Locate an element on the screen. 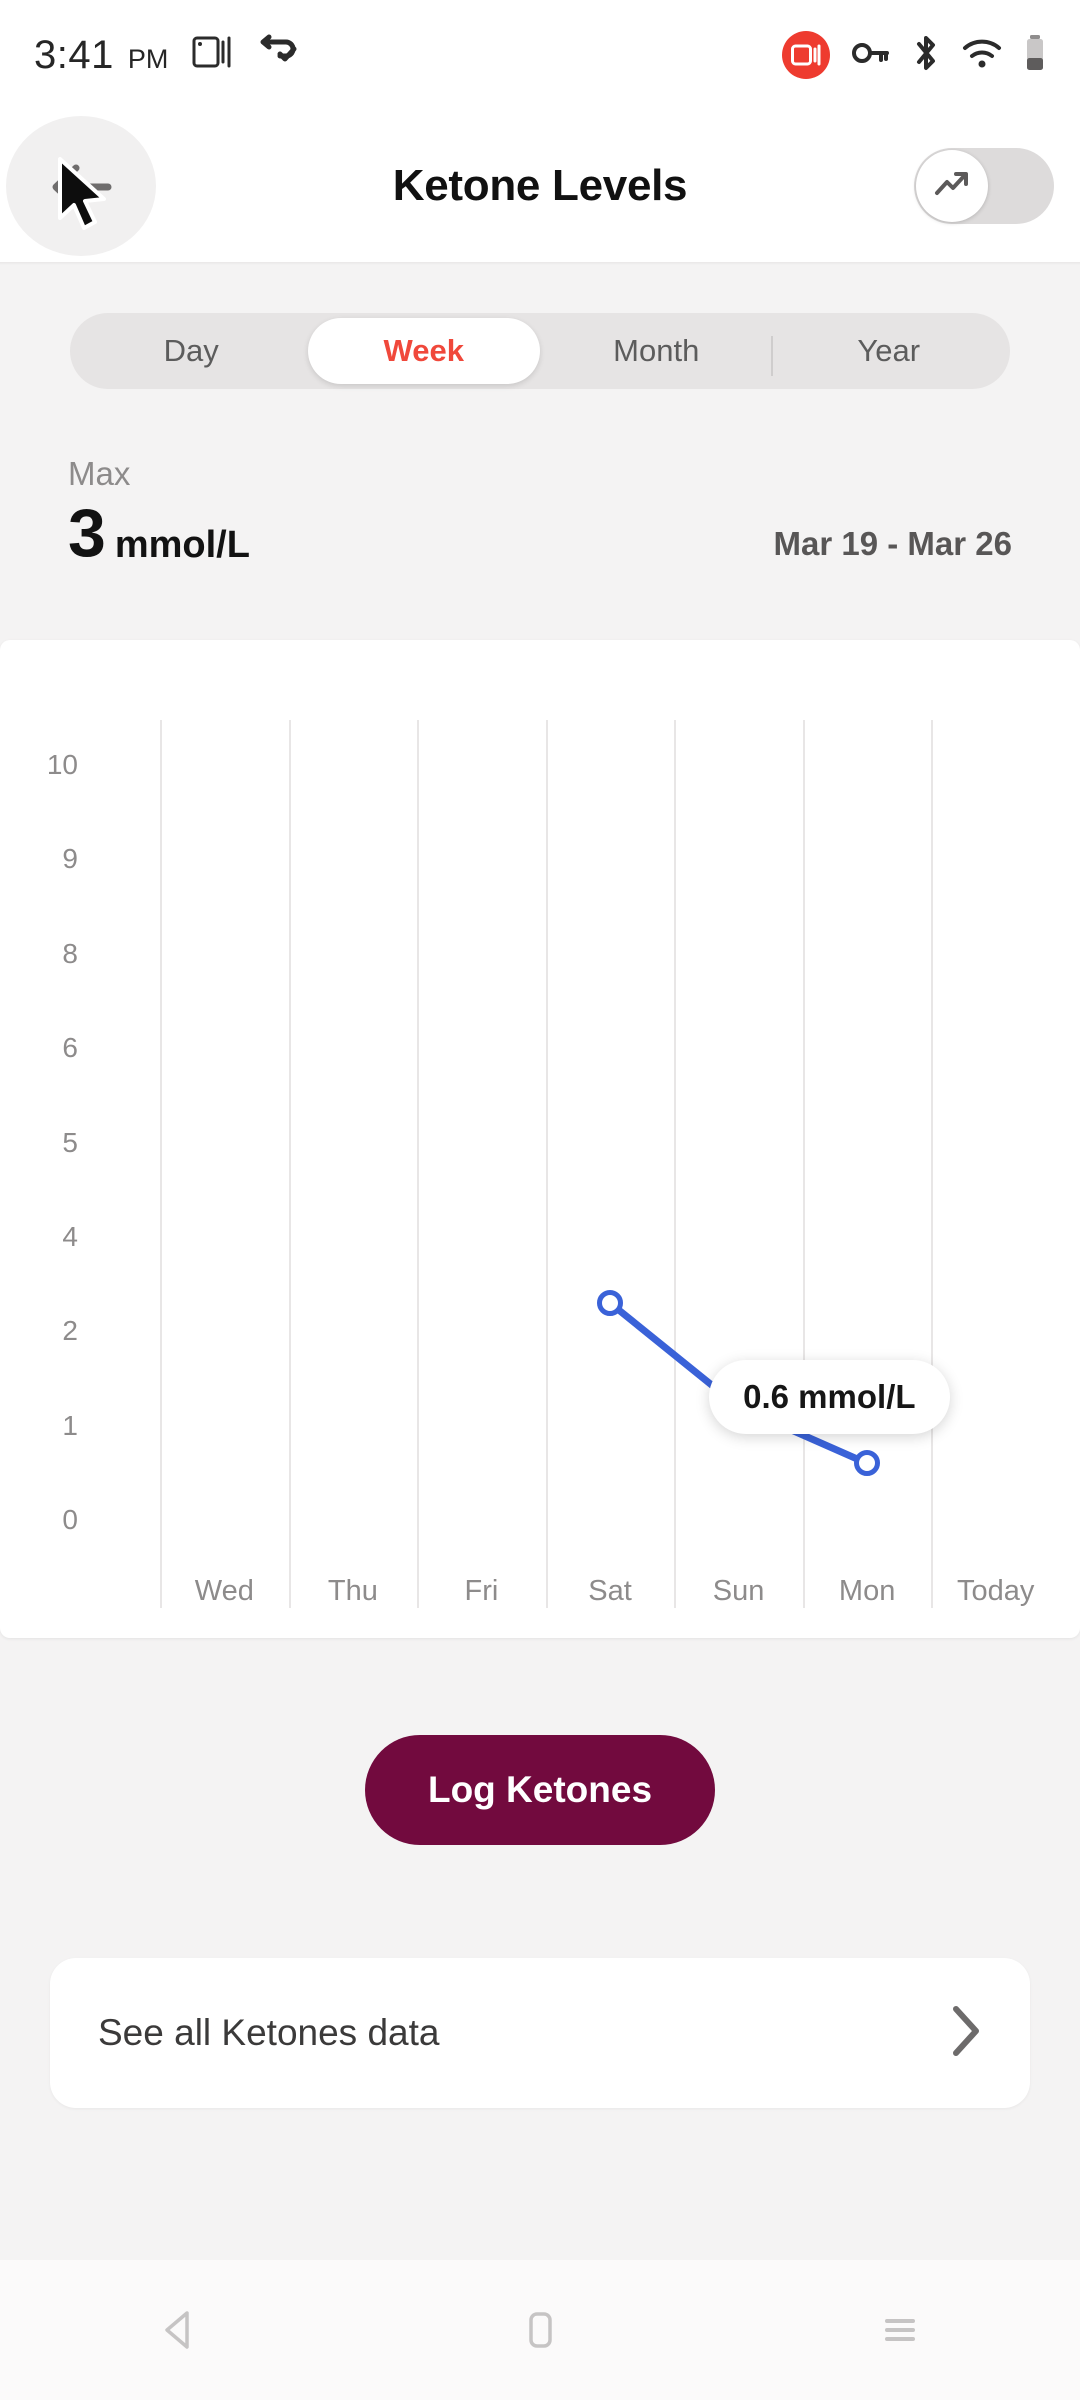 This screenshot has height=2400, width=1080. nav-recents-icon is located at coordinates (900, 2330).